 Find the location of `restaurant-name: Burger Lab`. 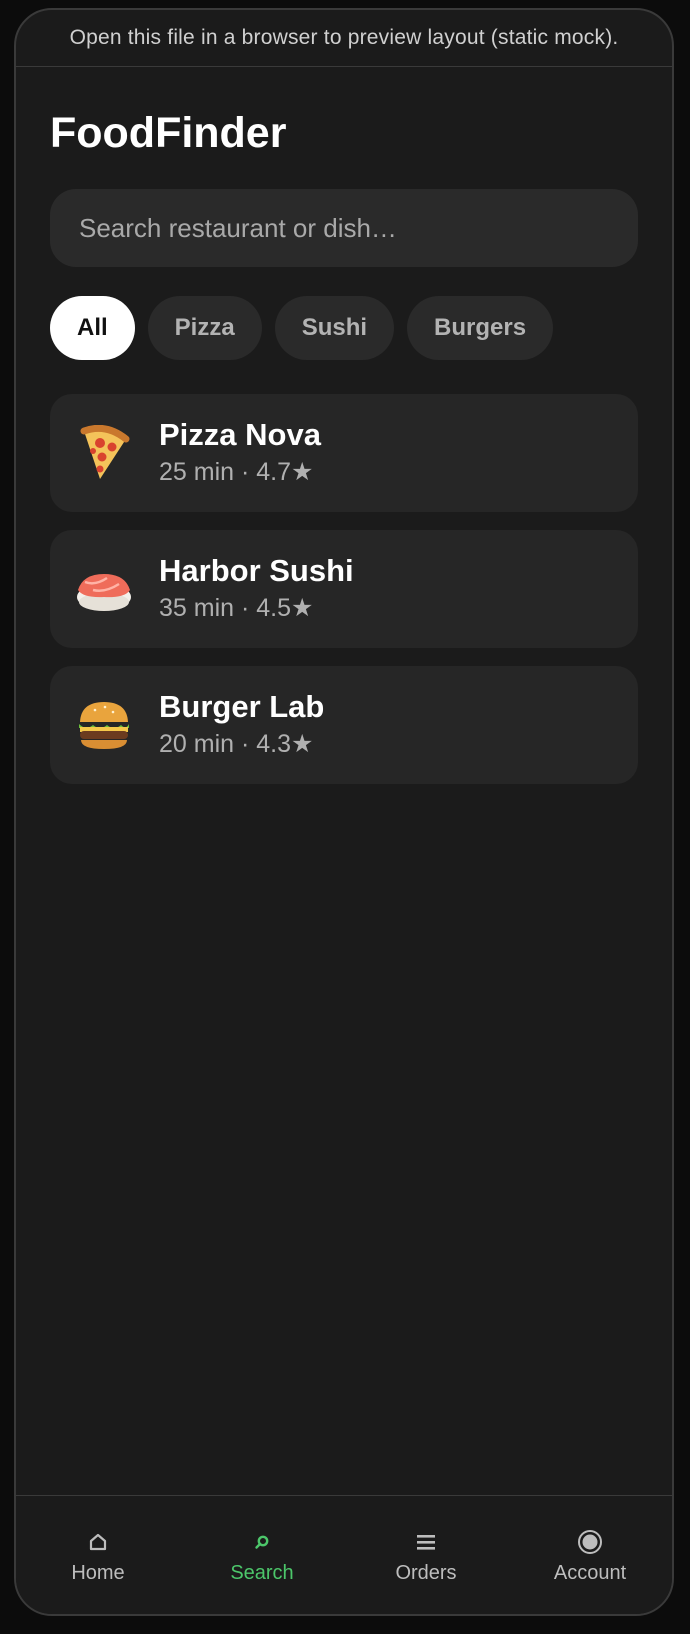

restaurant-name: Burger Lab is located at coordinates (242, 706).